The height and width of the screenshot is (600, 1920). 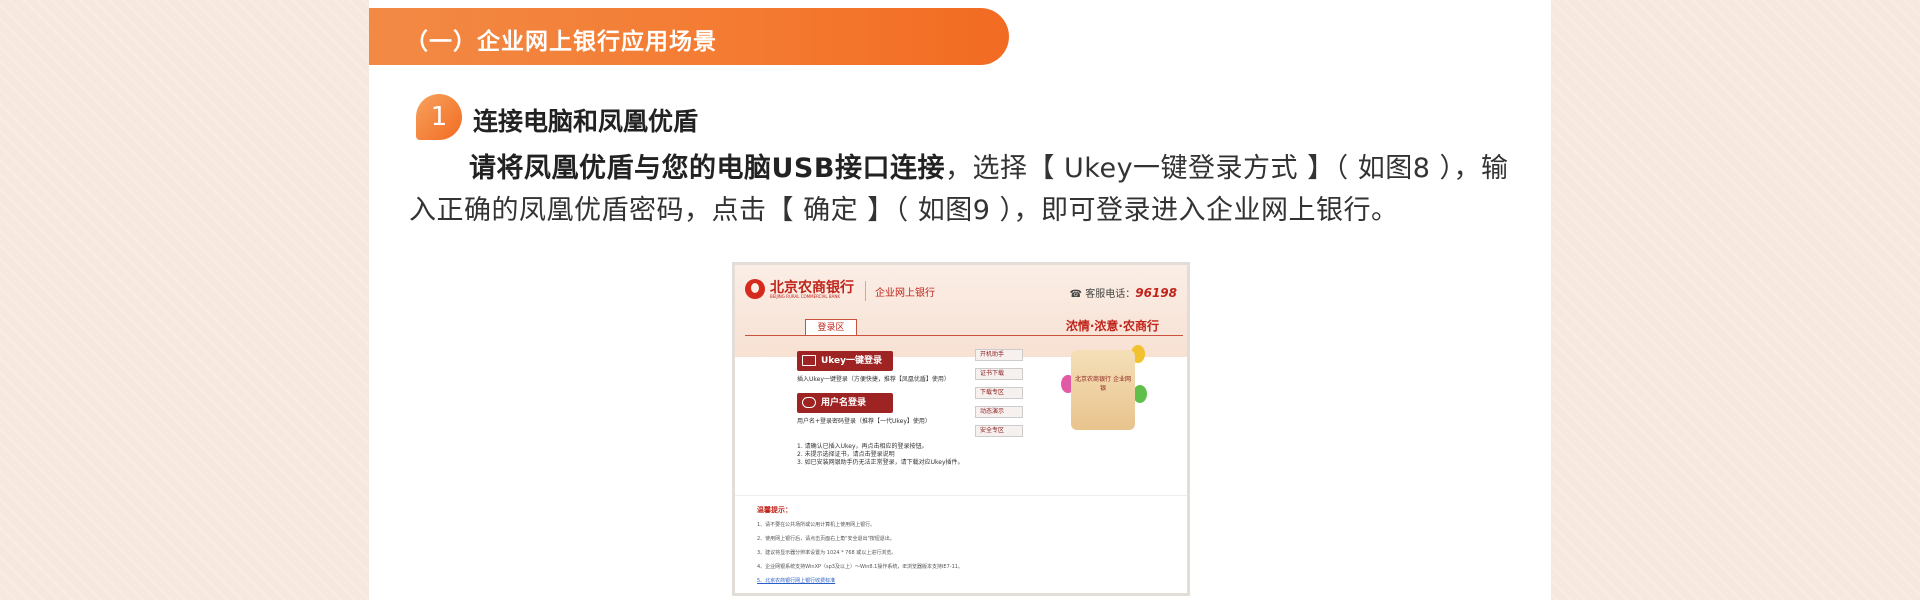 What do you see at coordinates (862, 446) in the screenshot?
I see `note-item: 1. 请确认已插入Ukey，再点击相应的登录按钮。` at bounding box center [862, 446].